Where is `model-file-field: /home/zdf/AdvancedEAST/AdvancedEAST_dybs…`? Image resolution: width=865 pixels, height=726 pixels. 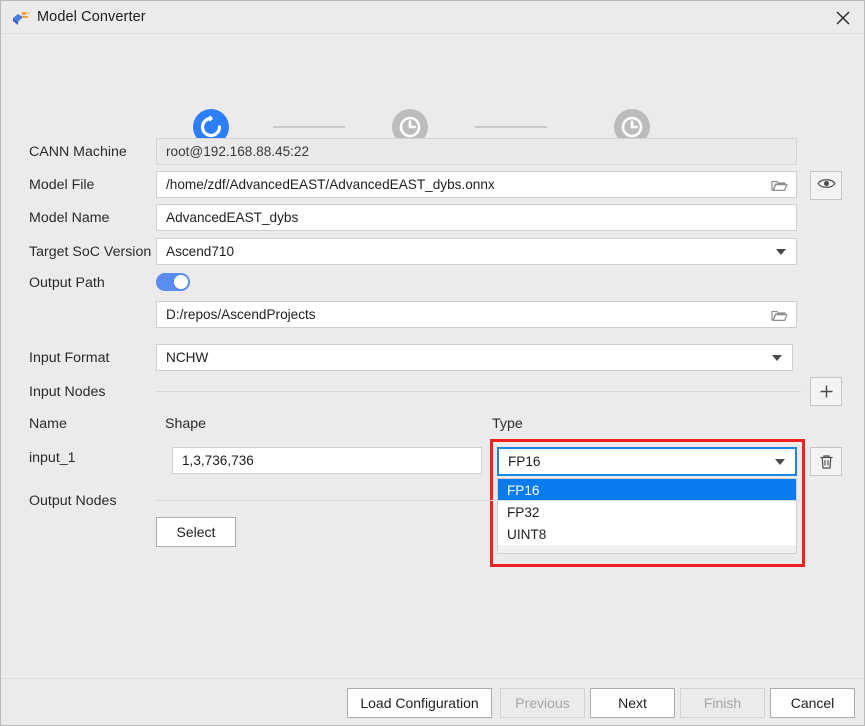 model-file-field: /home/zdf/AdvancedEAST/AdvancedEAST_dybs… is located at coordinates (476, 184).